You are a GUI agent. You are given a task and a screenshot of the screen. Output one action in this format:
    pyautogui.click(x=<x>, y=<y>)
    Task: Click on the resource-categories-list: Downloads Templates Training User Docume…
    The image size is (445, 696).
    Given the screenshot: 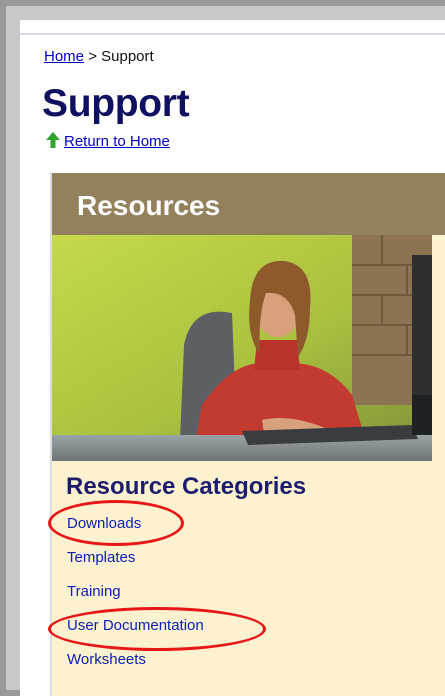 What is the action you would take?
    pyautogui.click(x=135, y=598)
    